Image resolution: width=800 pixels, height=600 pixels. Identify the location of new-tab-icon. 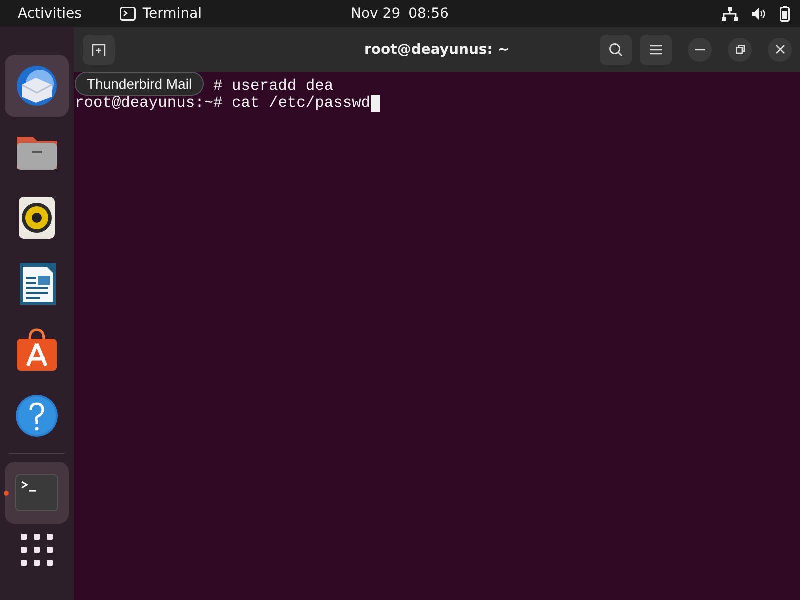
(99, 50).